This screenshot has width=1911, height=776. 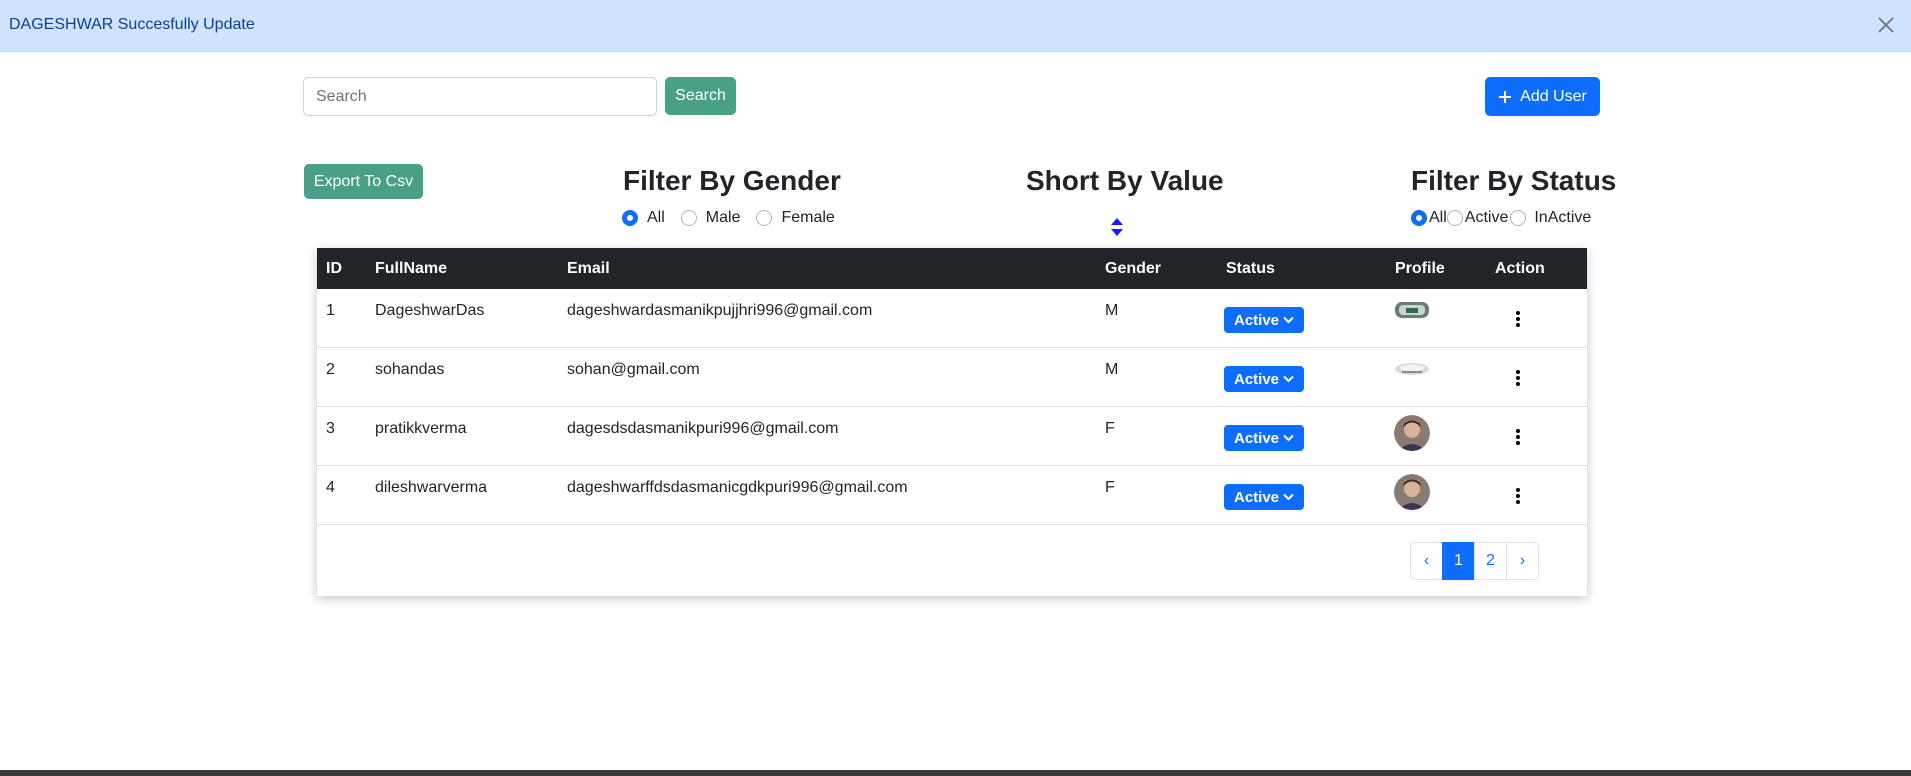 What do you see at coordinates (1250, 268) in the screenshot?
I see `header-status: Status` at bounding box center [1250, 268].